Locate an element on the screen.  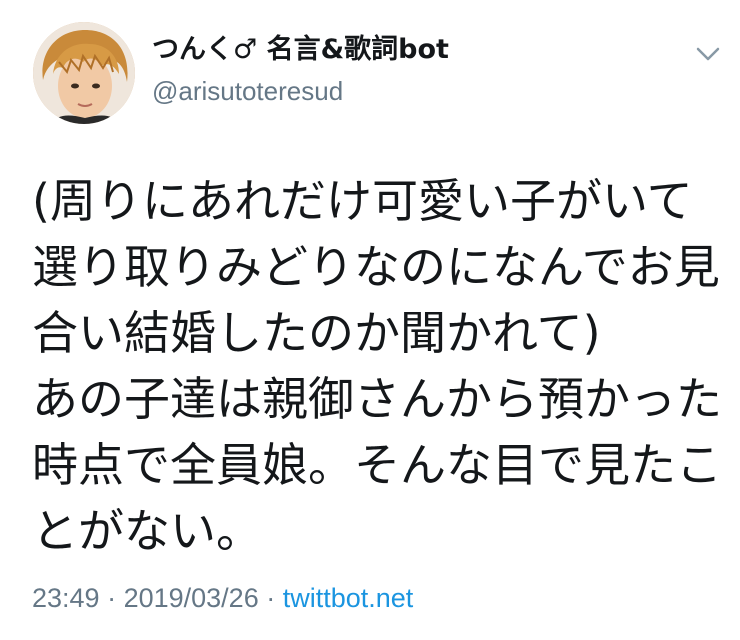
tweet-time: 23:49 is located at coordinates (66, 598).